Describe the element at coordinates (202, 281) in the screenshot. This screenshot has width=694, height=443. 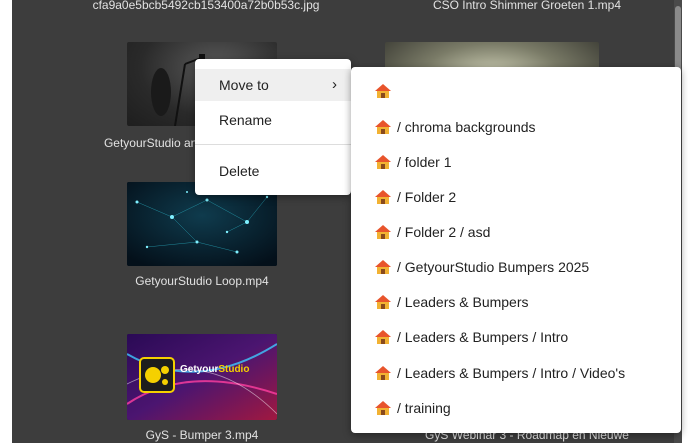
I see `file-name-item2: GetyourStudio Loop.mp4` at that location.